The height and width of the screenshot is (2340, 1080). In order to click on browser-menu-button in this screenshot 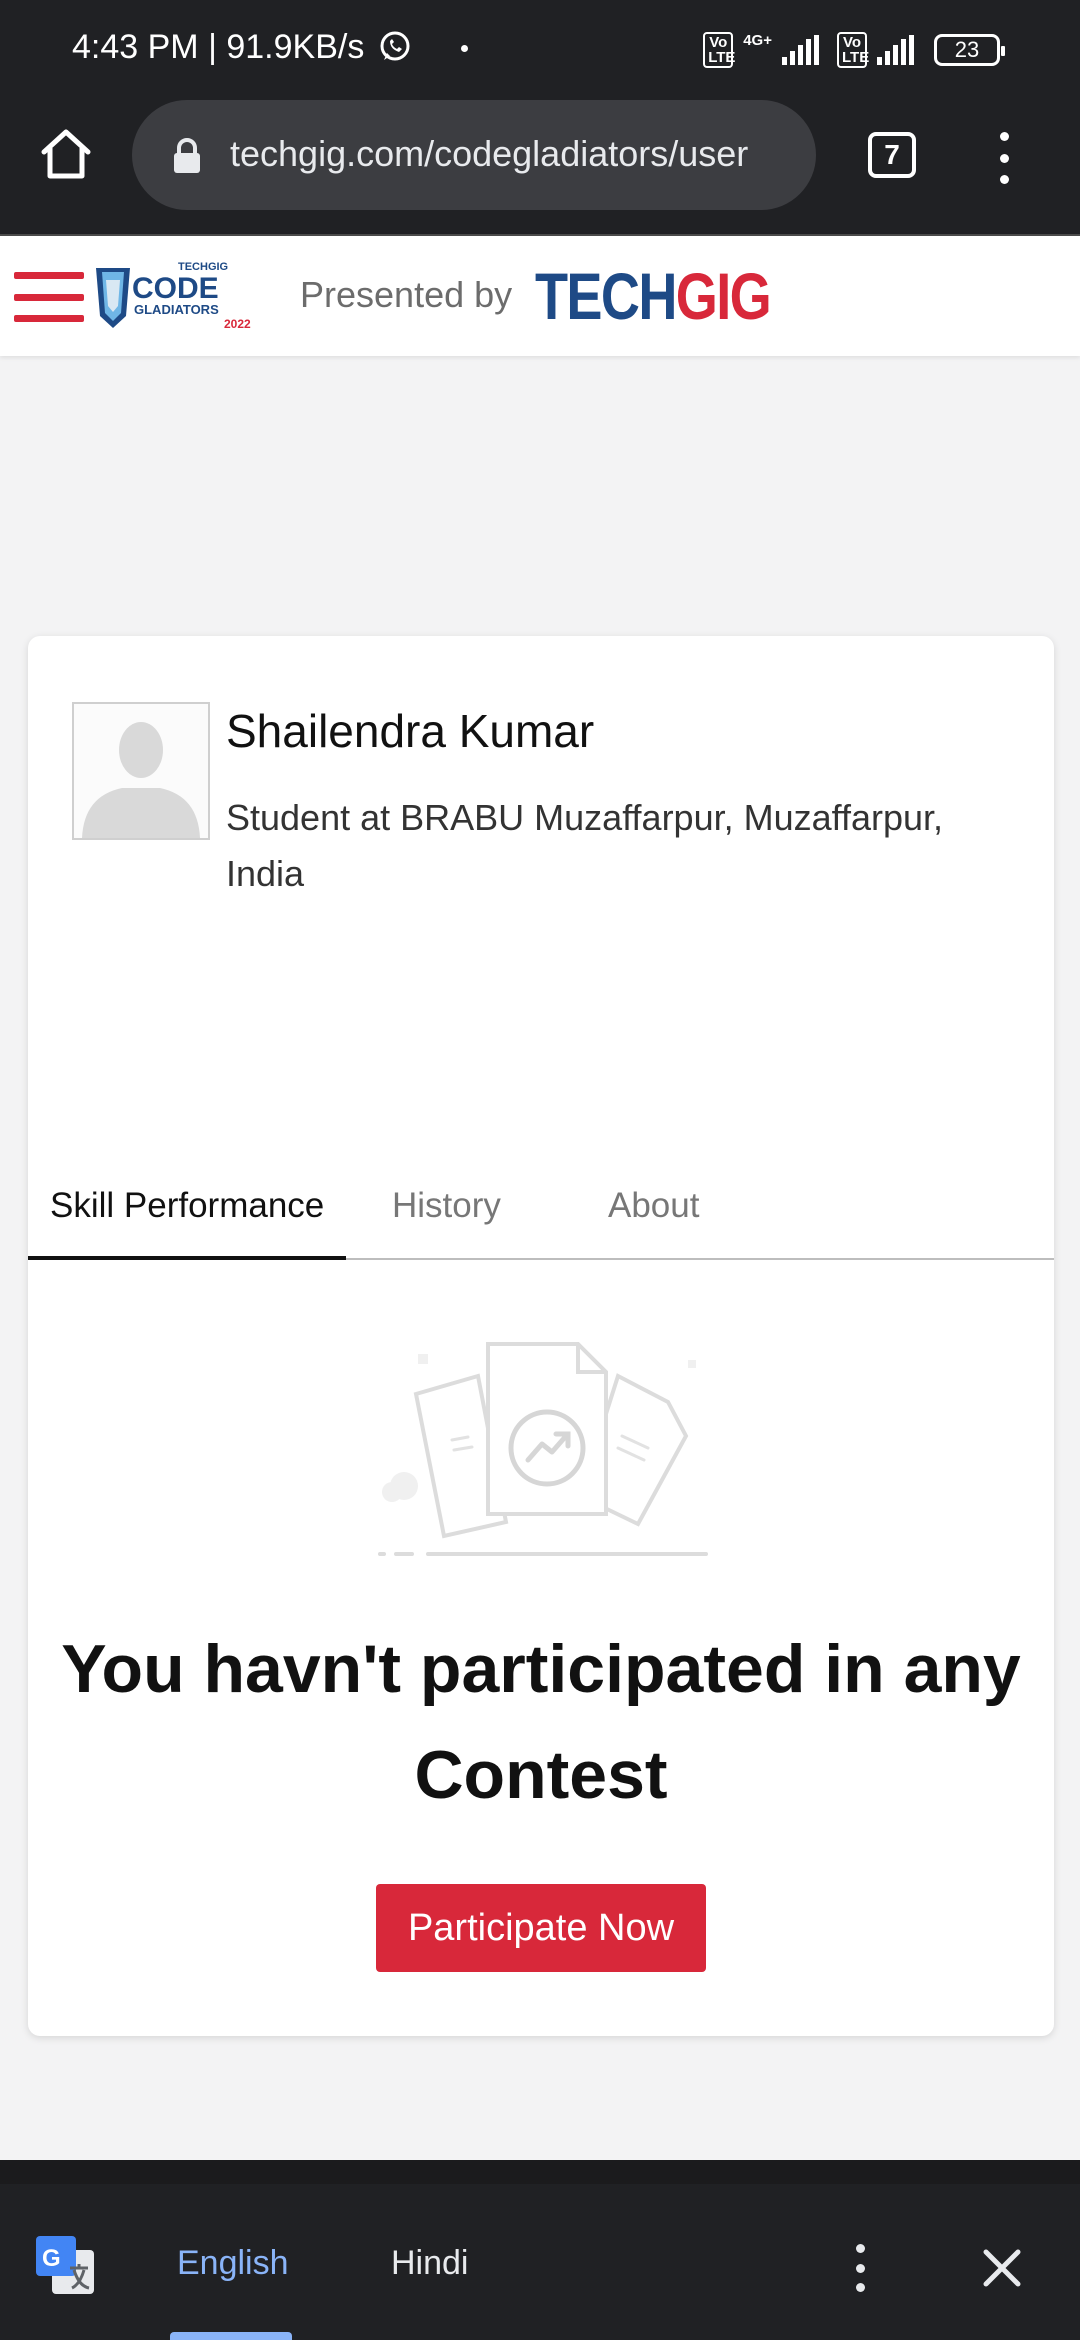, I will do `click(1004, 158)`.